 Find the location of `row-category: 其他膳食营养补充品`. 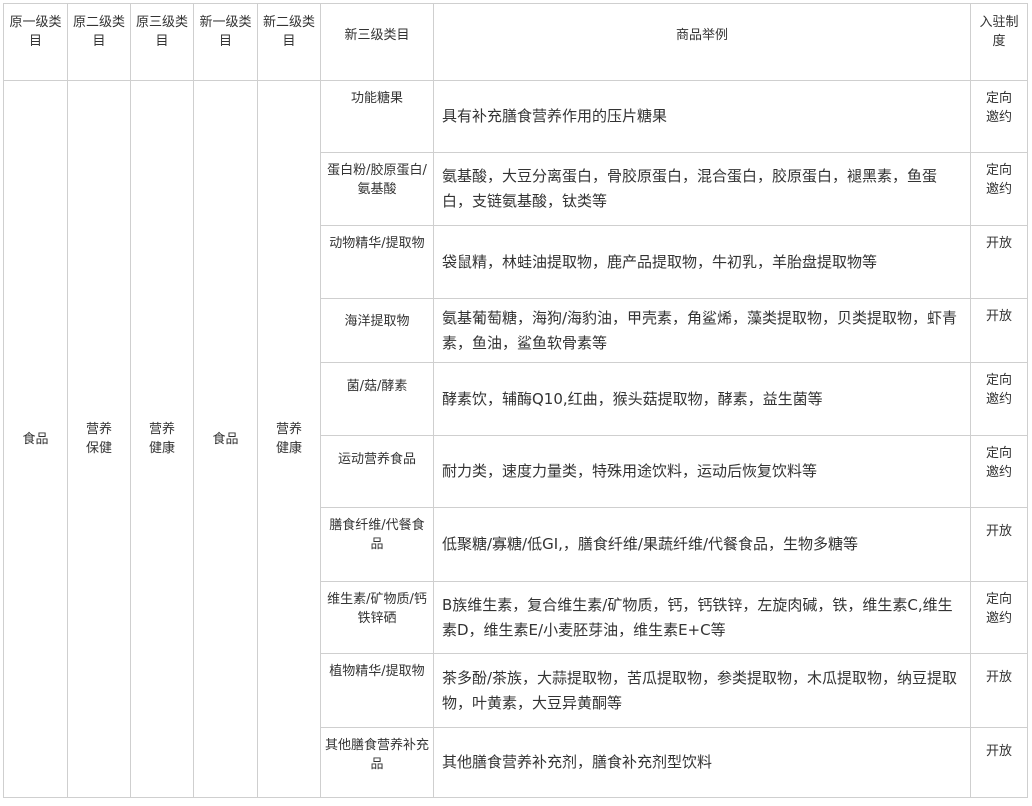

row-category: 其他膳食营养补充品 is located at coordinates (377, 762).